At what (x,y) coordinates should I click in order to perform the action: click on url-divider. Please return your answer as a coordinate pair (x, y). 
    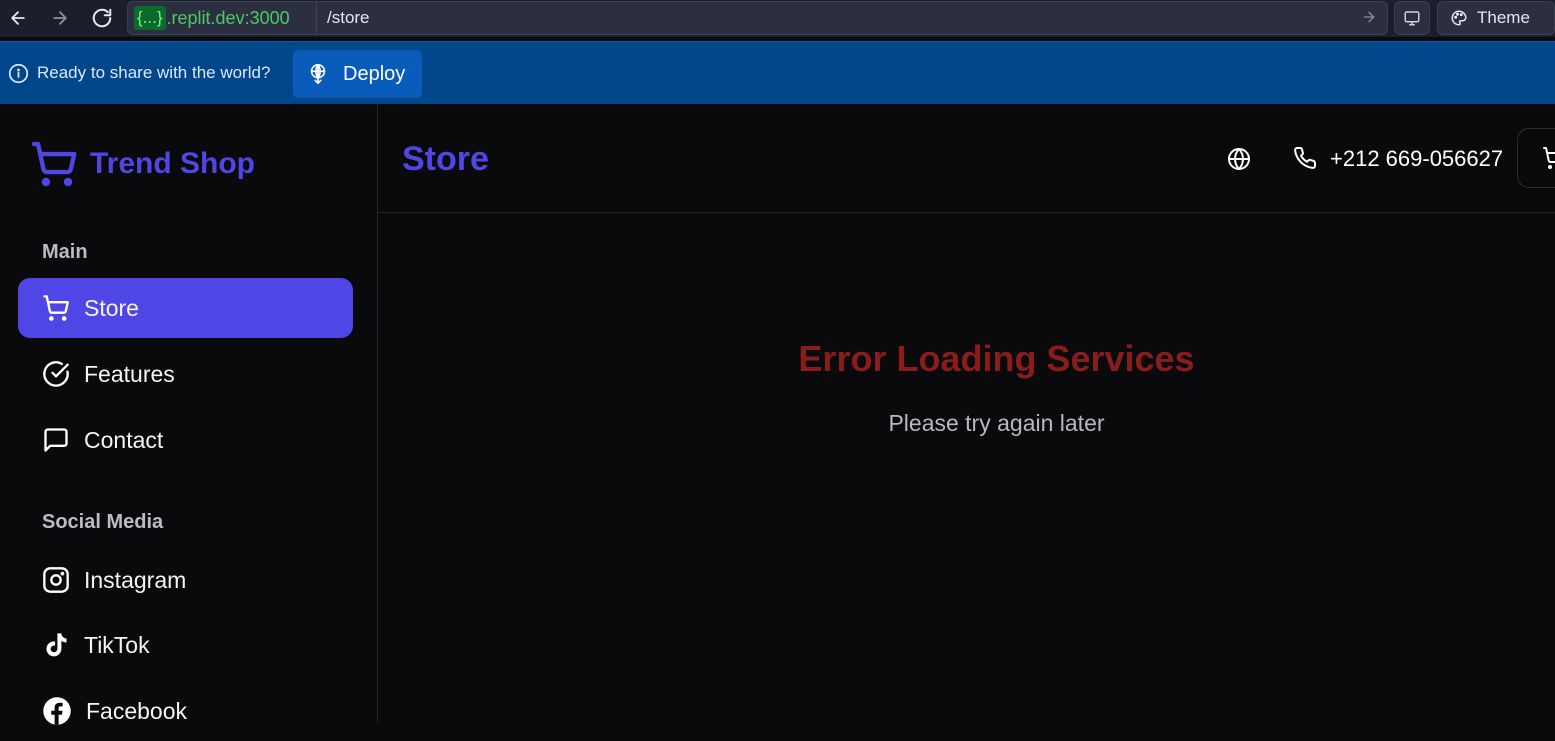
    Looking at the image, I should click on (316, 18).